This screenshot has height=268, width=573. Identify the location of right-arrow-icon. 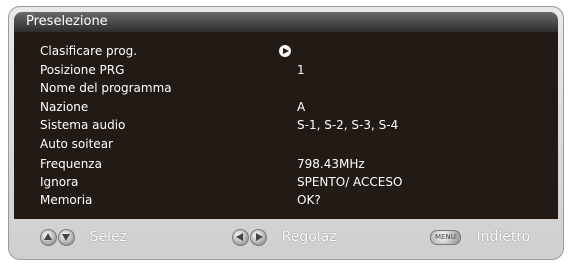
(258, 237).